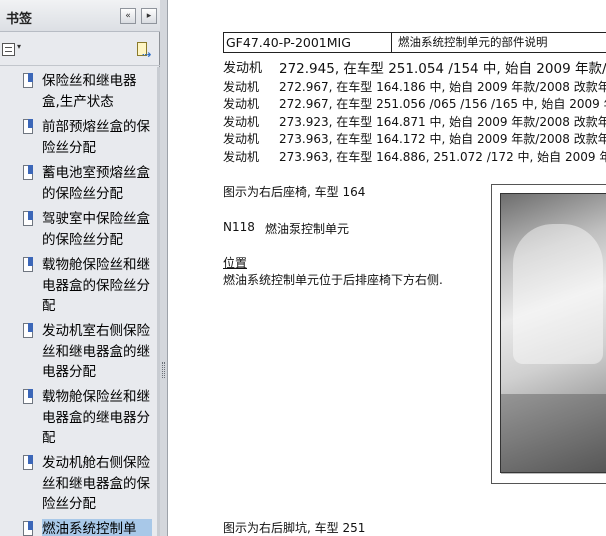 This screenshot has width=606, height=536. Describe the element at coordinates (8, 49) in the screenshot. I see `list-options-icon` at that location.